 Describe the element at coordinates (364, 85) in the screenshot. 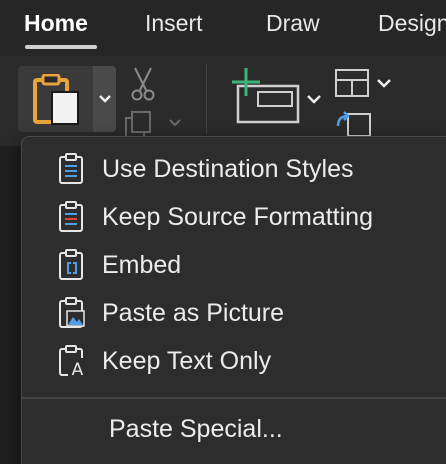

I see `layout-icon` at that location.